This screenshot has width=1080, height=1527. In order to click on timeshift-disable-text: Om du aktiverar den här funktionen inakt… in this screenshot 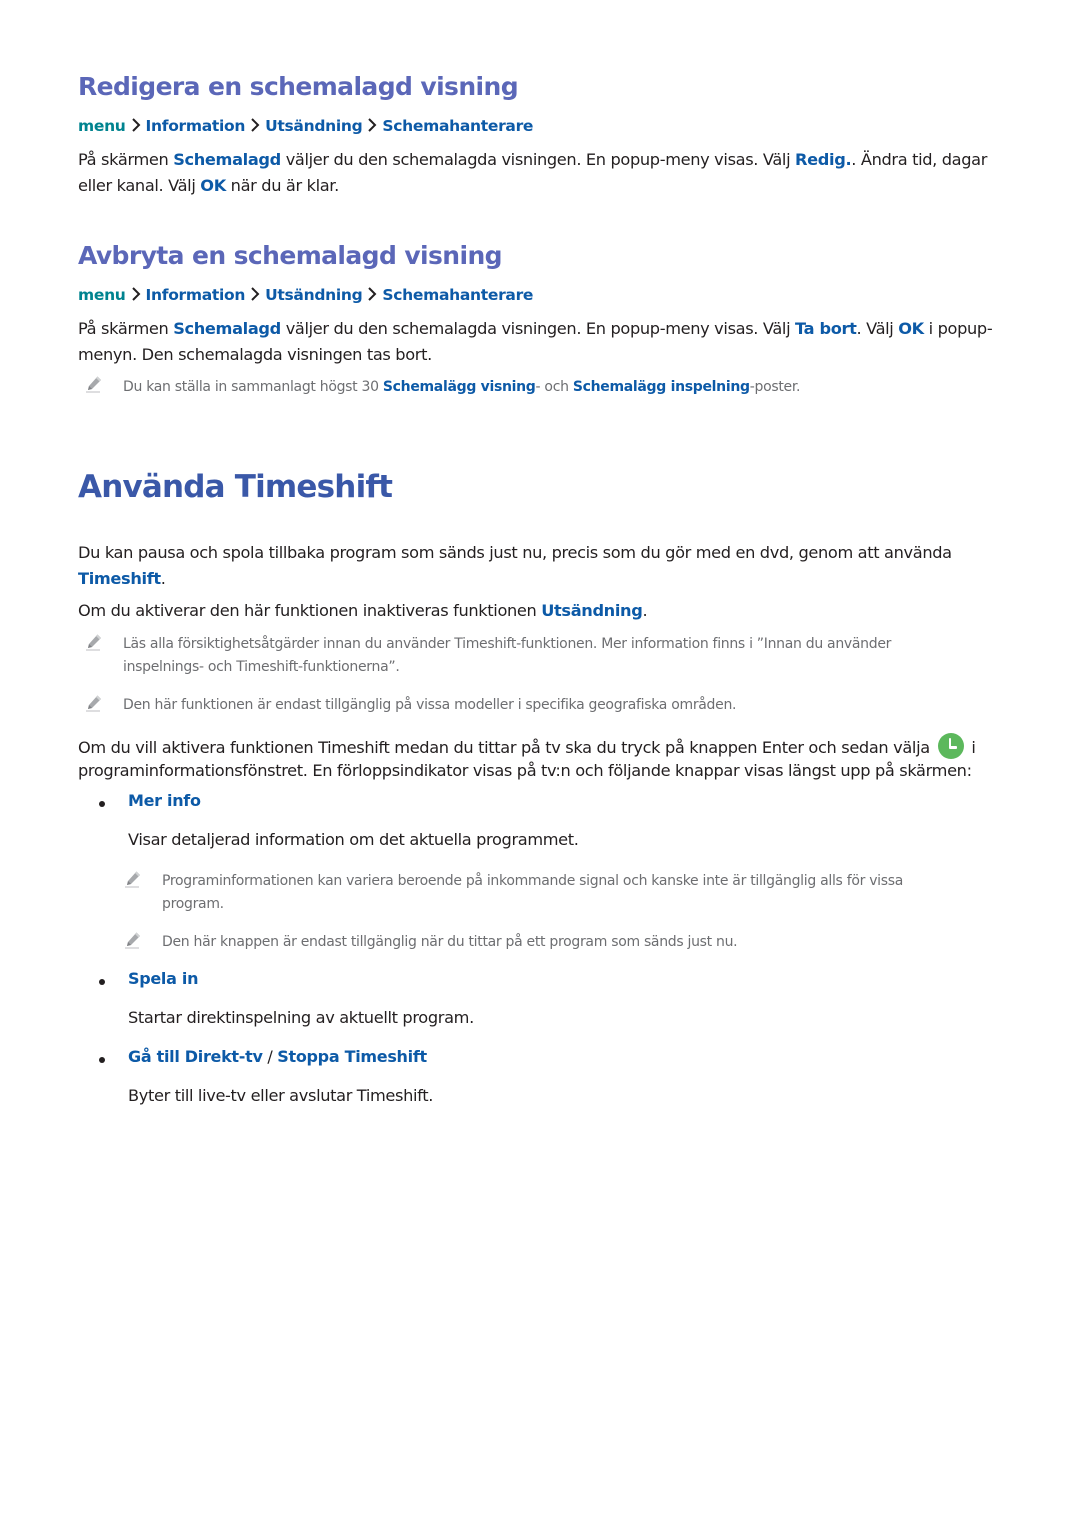, I will do `click(540, 611)`.